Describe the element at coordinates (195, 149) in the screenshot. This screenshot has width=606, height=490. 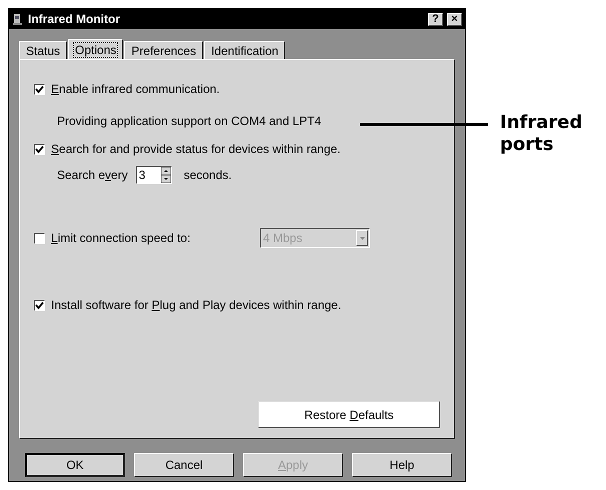
I see `option-label: Search for and provide status for devices within range.` at that location.